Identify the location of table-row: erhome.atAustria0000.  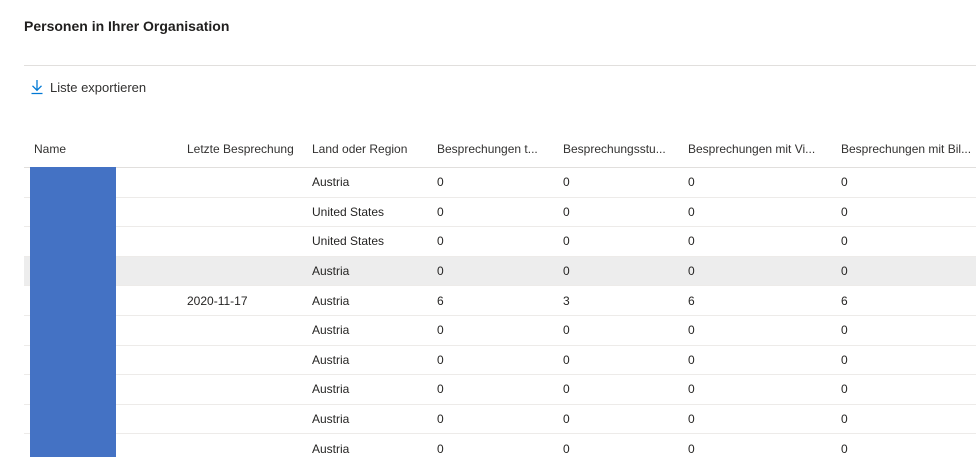
(500, 183).